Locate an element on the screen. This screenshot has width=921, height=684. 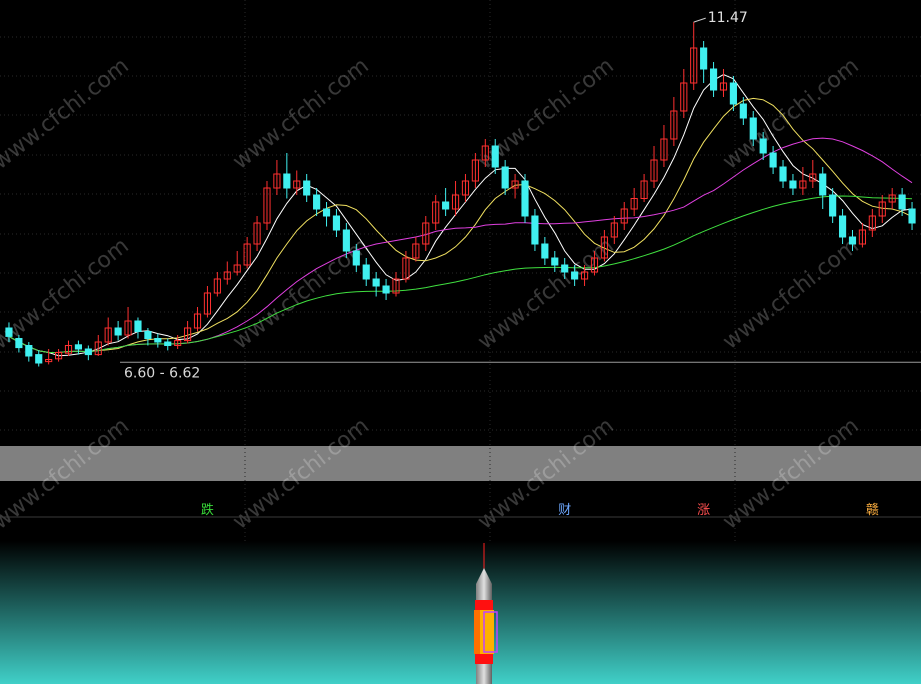
signal-marker: 涨 is located at coordinates (703, 510).